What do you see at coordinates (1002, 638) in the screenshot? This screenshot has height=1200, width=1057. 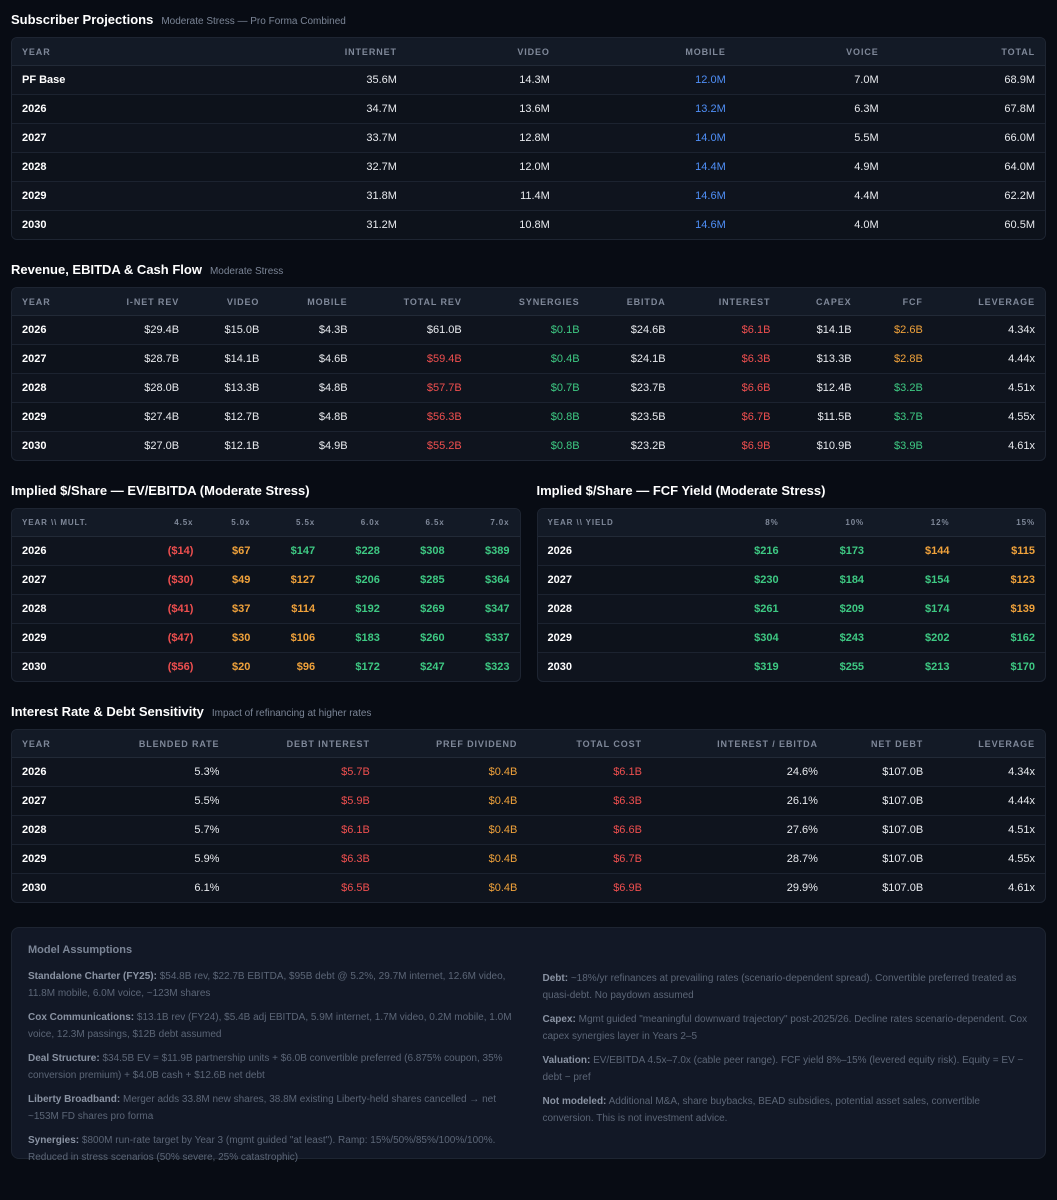 I see `table-cell: $162` at bounding box center [1002, 638].